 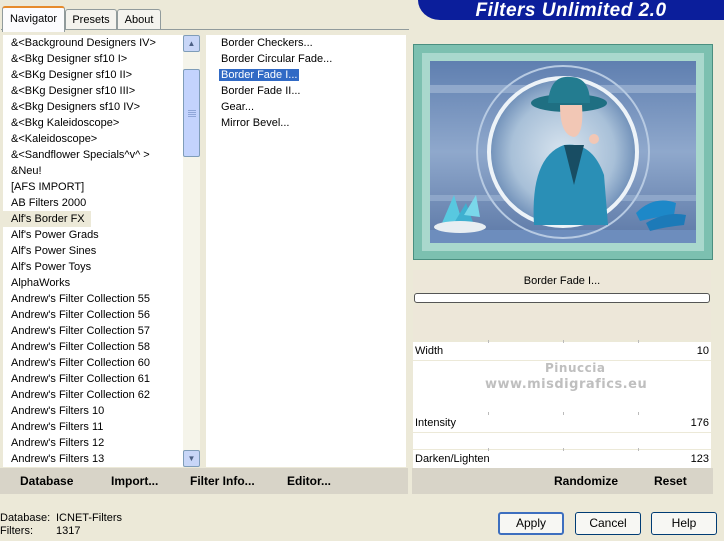 What do you see at coordinates (562, 422) in the screenshot?
I see `slider-intensity: Intensity 176` at bounding box center [562, 422].